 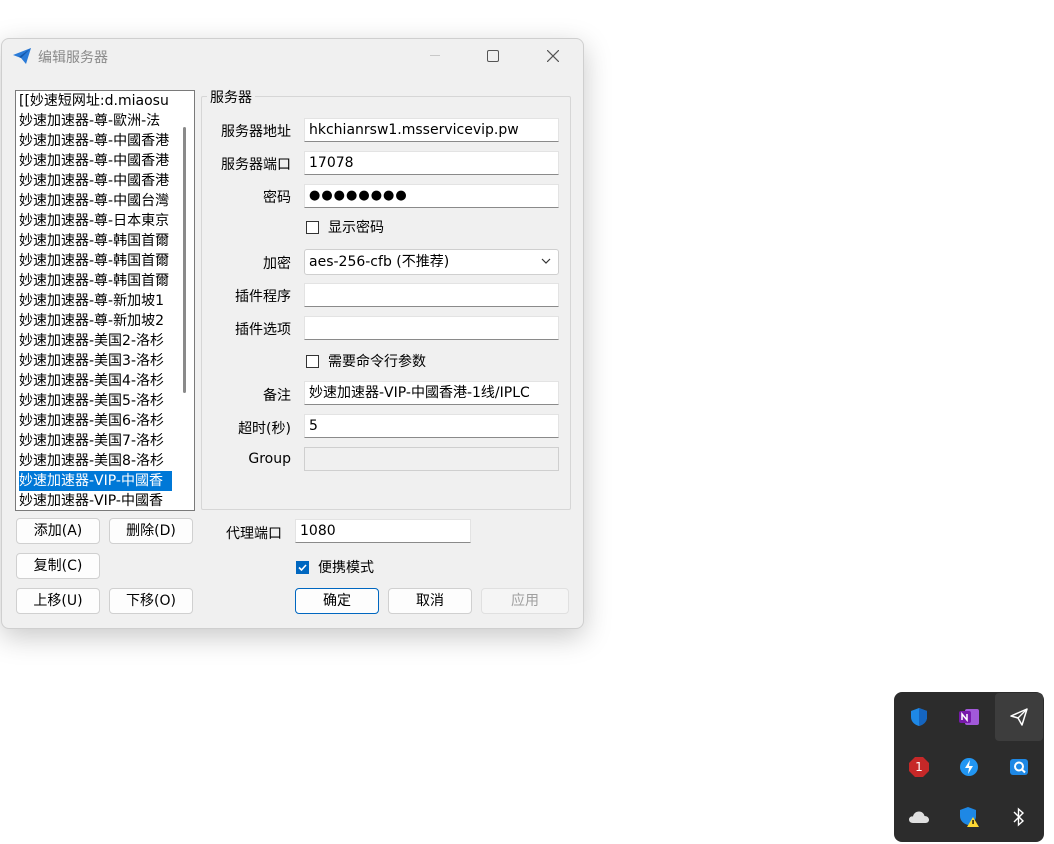 What do you see at coordinates (377, 362) in the screenshot?
I see `need-cmd-args-label: 需要命令行参数` at bounding box center [377, 362].